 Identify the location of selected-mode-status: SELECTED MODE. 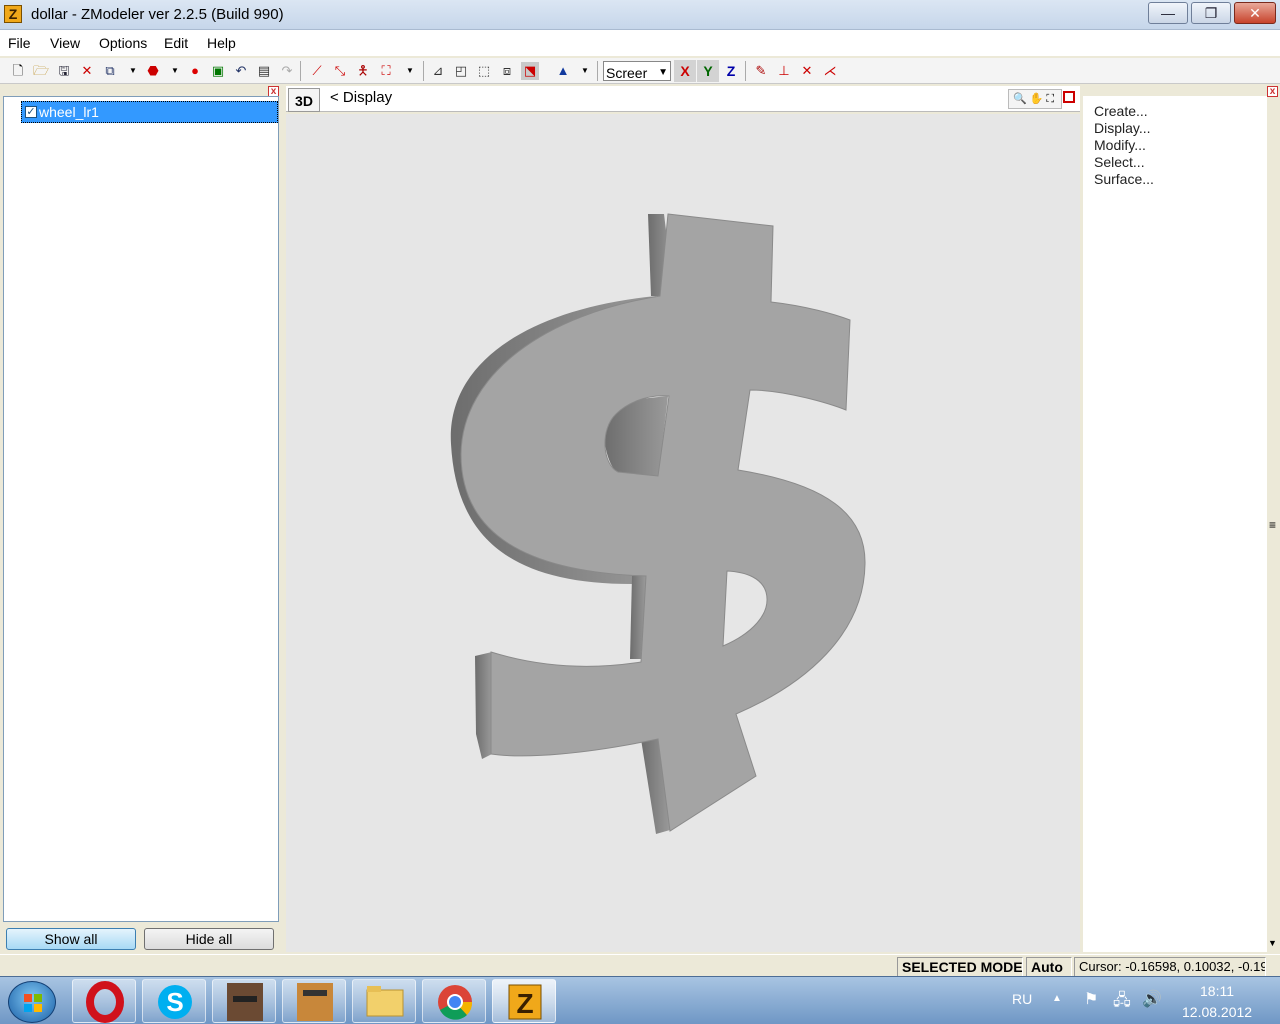
(960, 967).